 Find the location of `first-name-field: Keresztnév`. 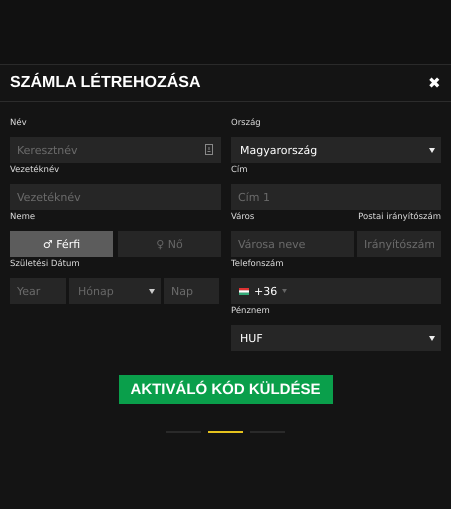

first-name-field: Keresztnév is located at coordinates (115, 150).